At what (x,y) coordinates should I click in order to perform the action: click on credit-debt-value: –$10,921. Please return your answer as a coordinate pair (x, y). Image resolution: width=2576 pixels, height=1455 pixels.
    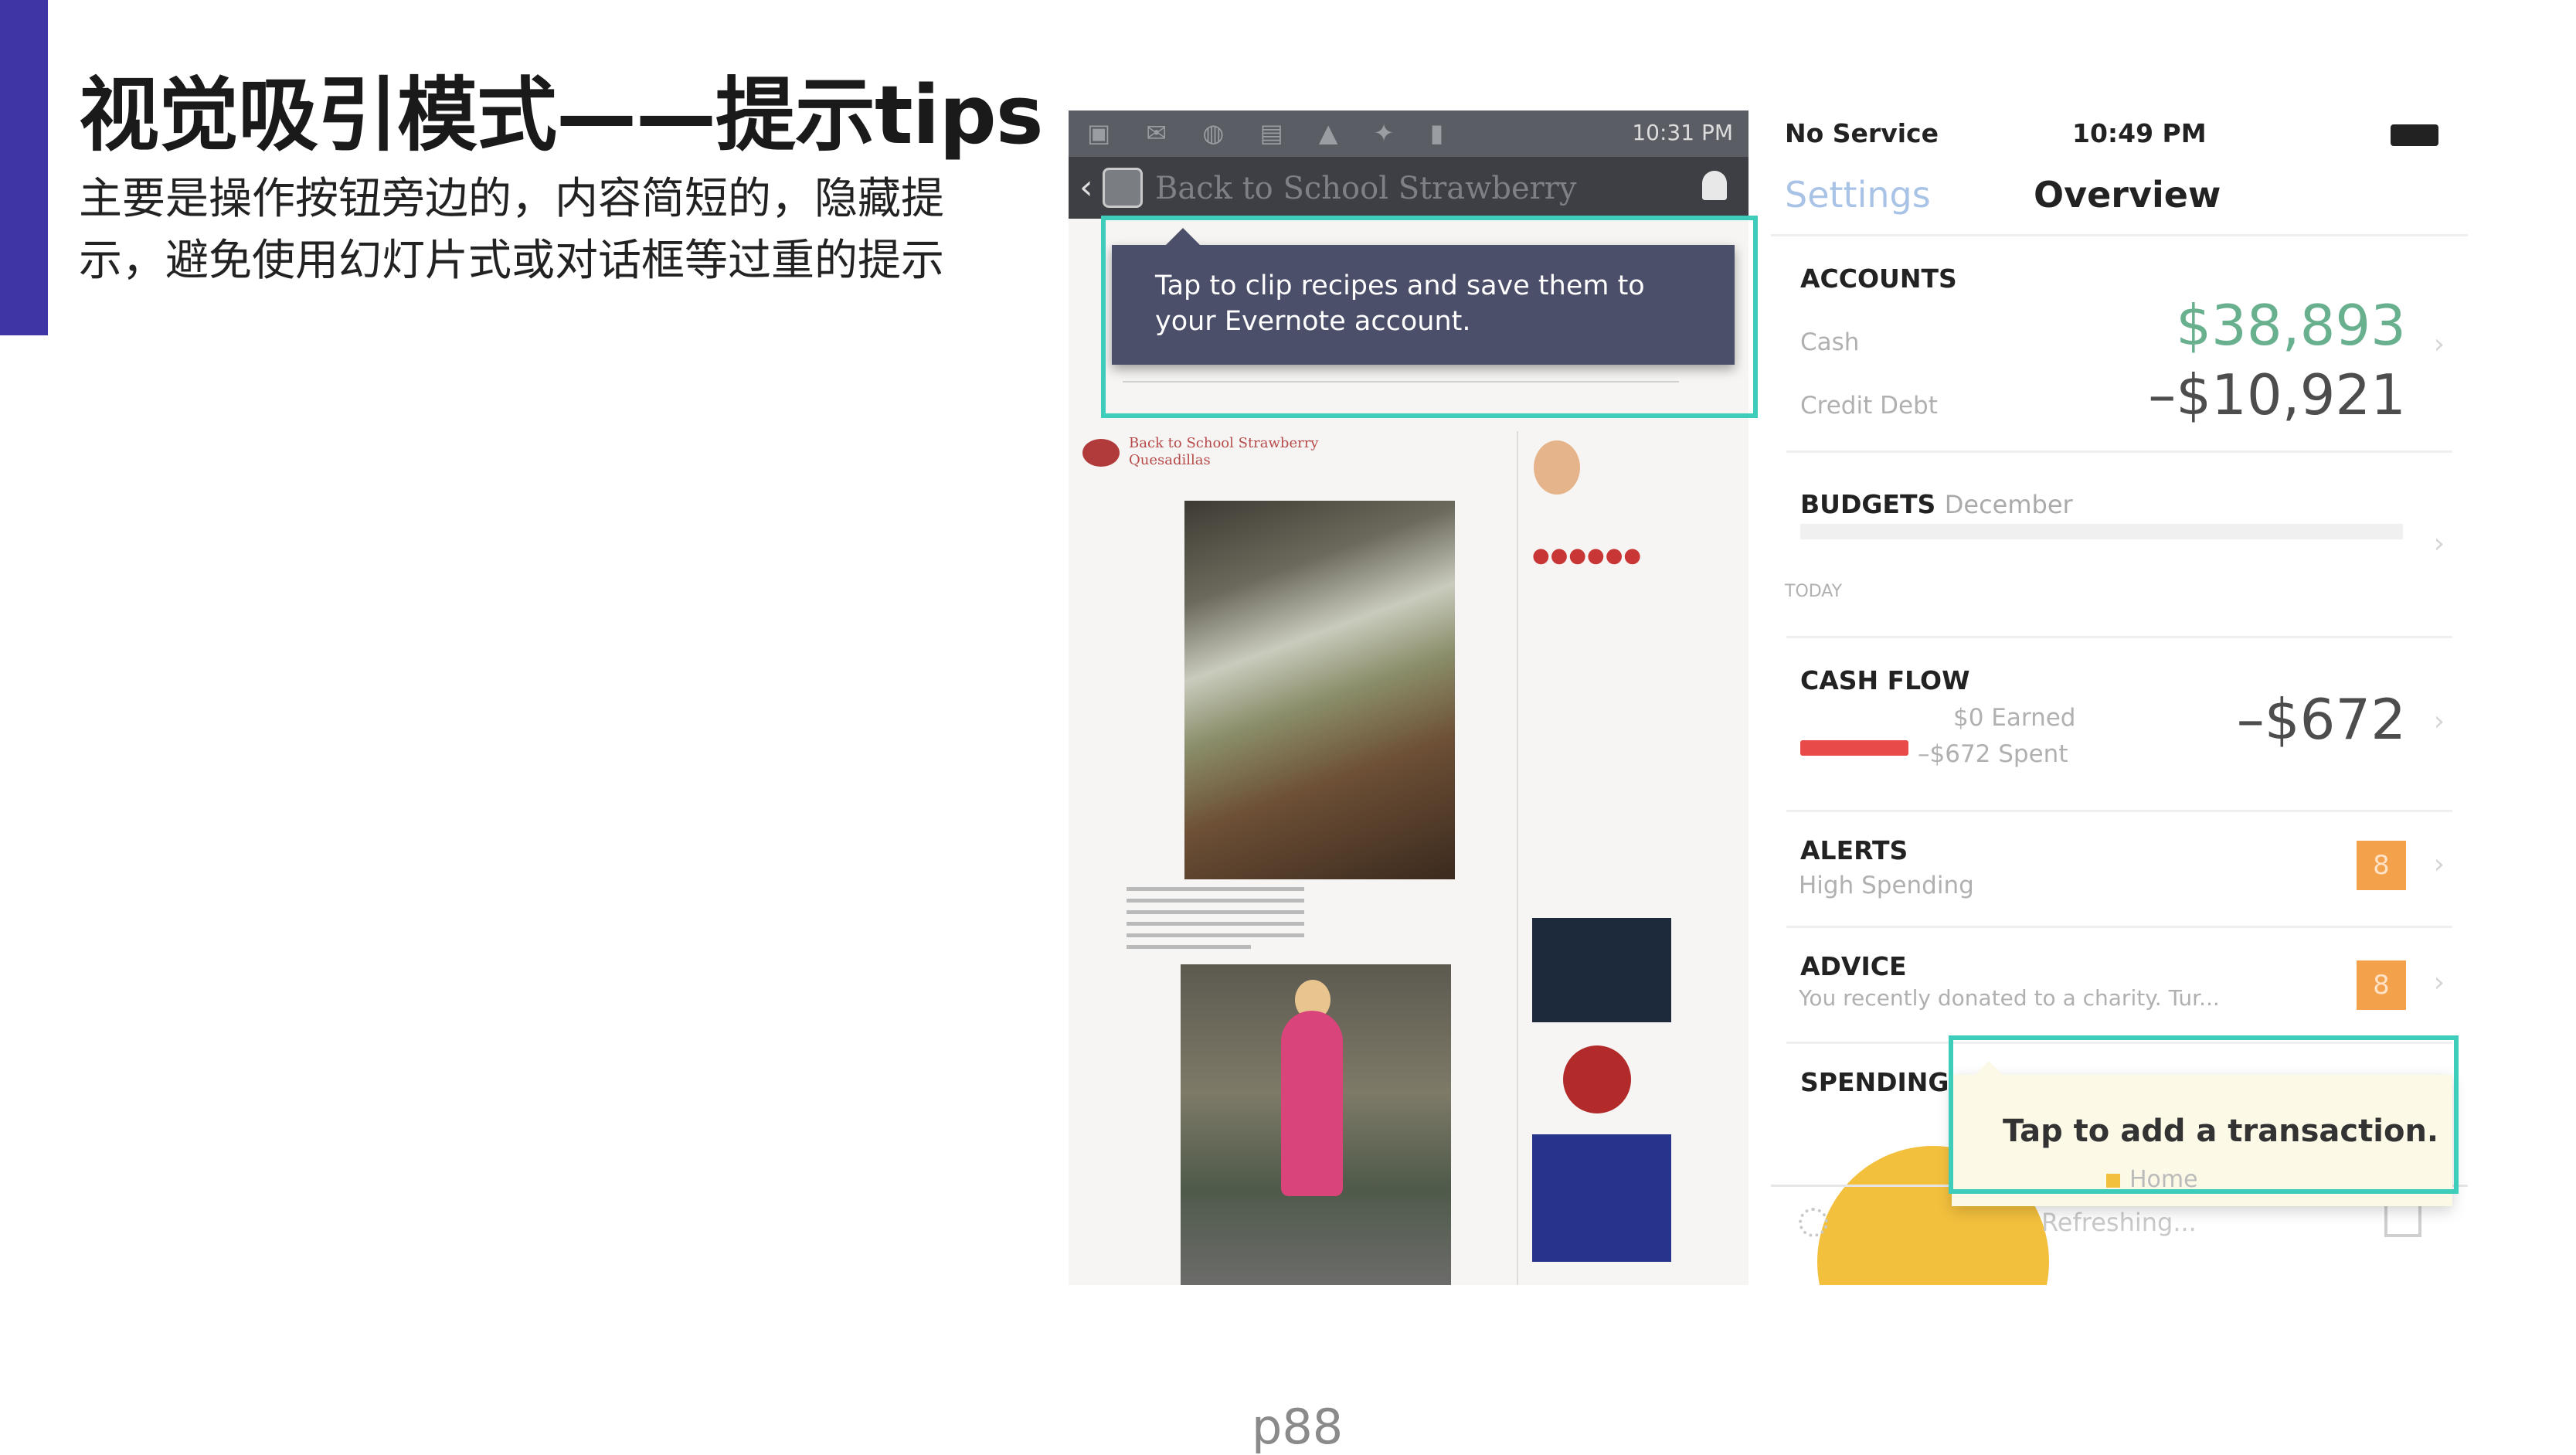
    Looking at the image, I should click on (2277, 395).